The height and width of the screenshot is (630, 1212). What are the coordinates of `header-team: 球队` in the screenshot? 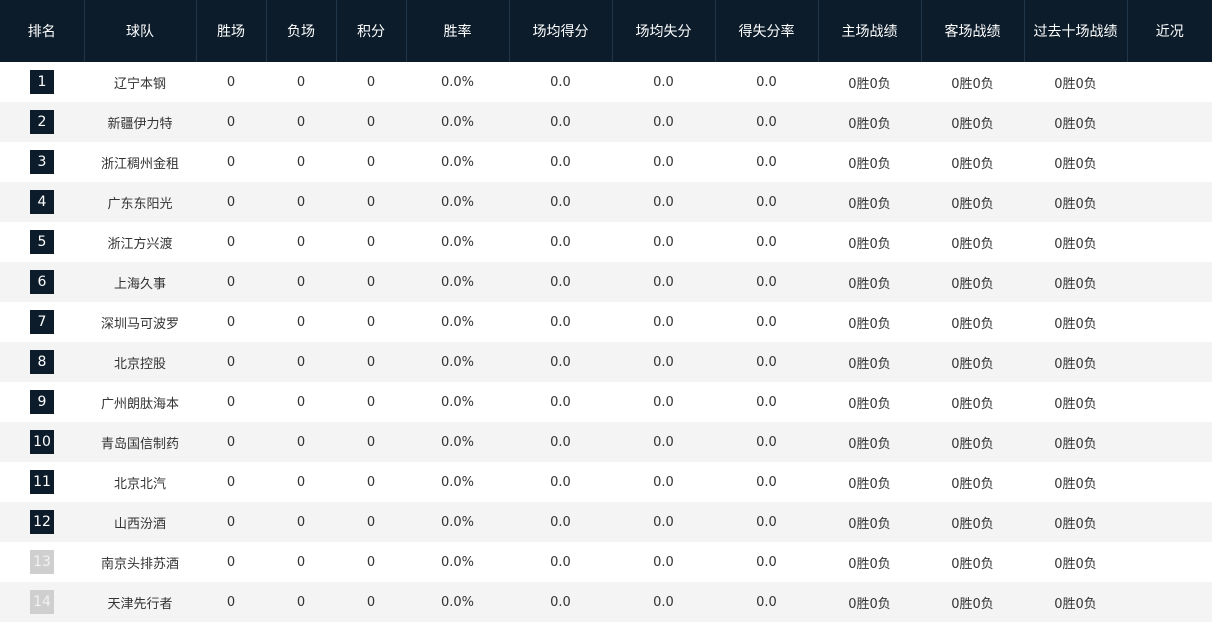 It's located at (140, 31).